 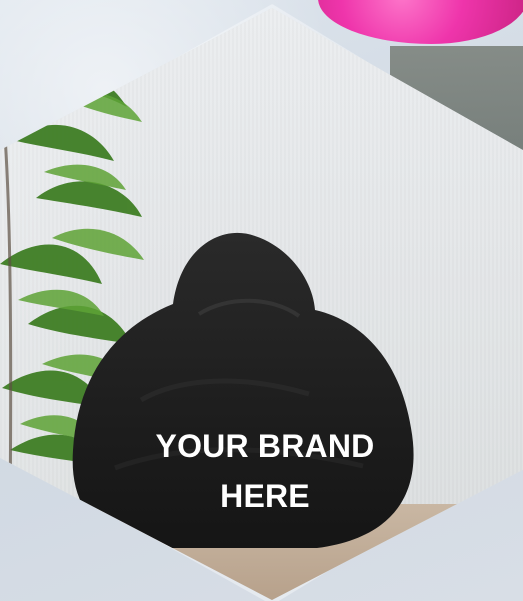 I want to click on brand-text-line-1: YOUR BRAND, so click(x=265, y=446).